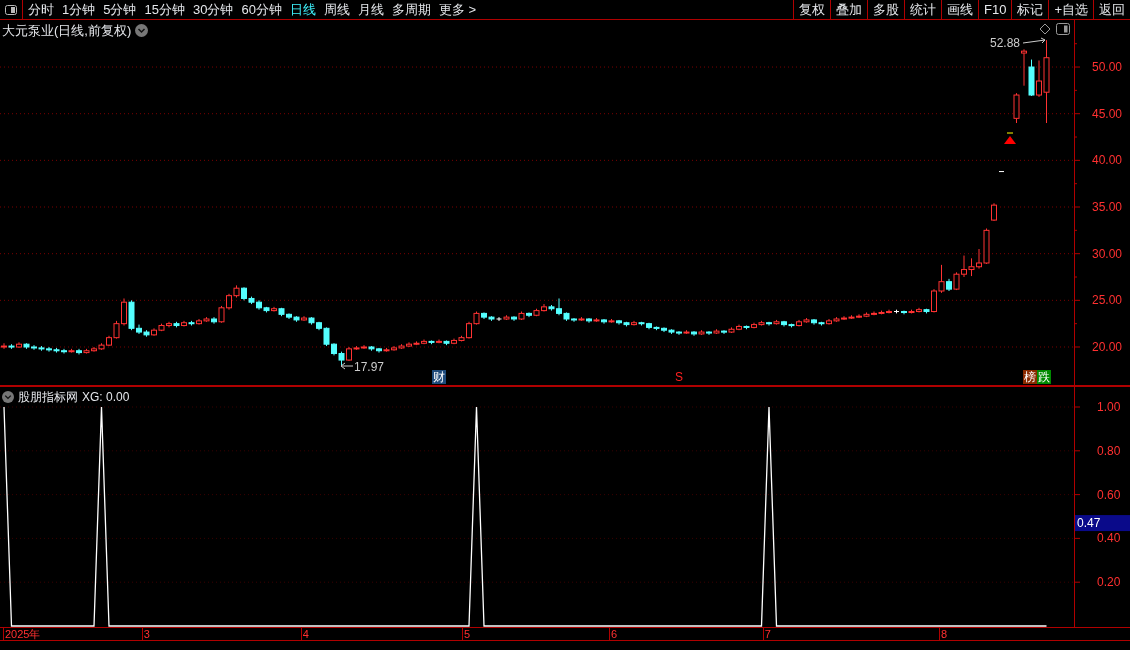  I want to click on toolbar-button: 统计, so click(922, 9).